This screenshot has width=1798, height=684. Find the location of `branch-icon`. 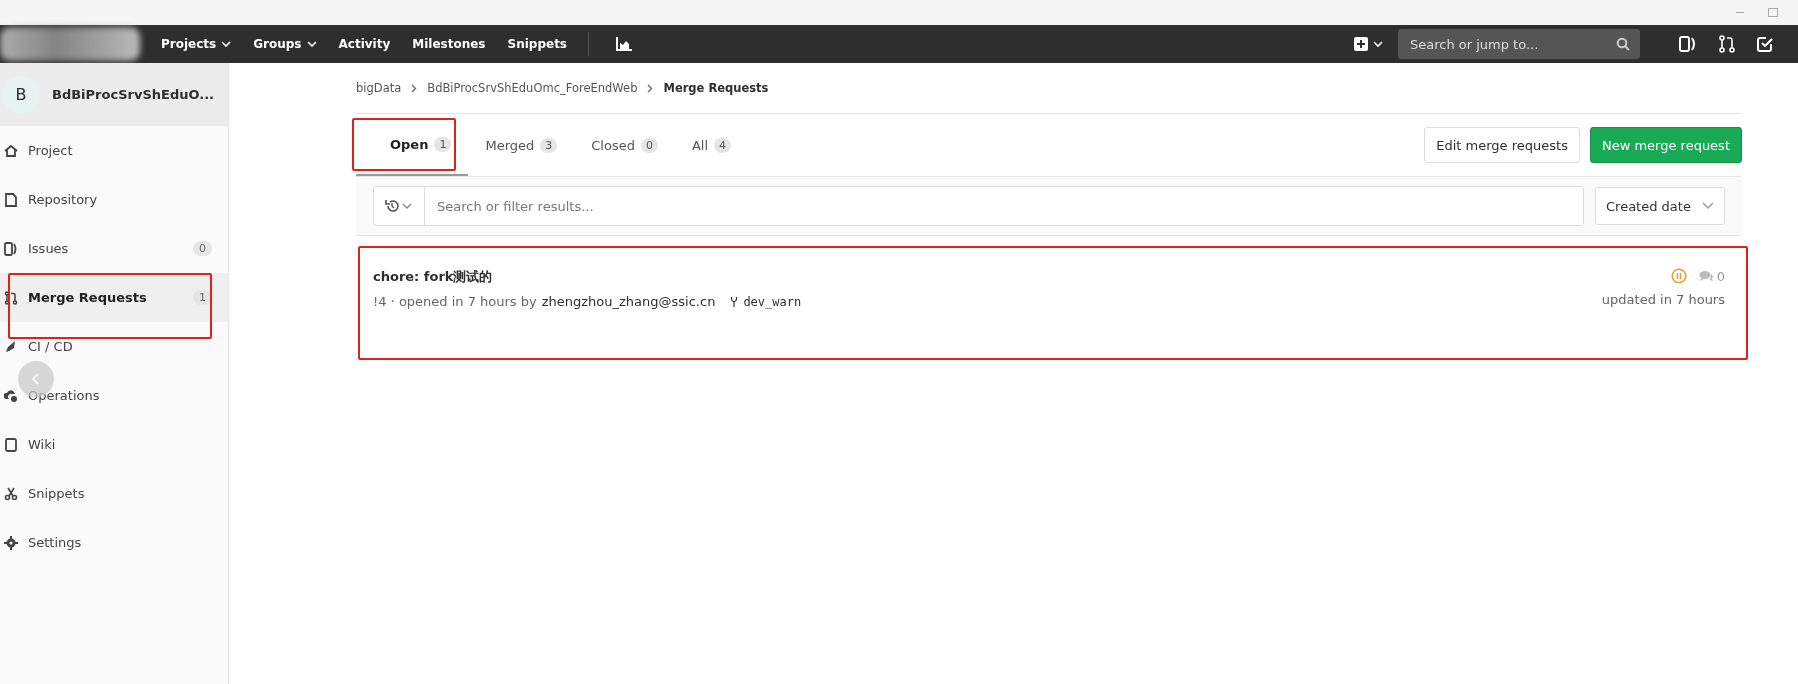

branch-icon is located at coordinates (734, 301).